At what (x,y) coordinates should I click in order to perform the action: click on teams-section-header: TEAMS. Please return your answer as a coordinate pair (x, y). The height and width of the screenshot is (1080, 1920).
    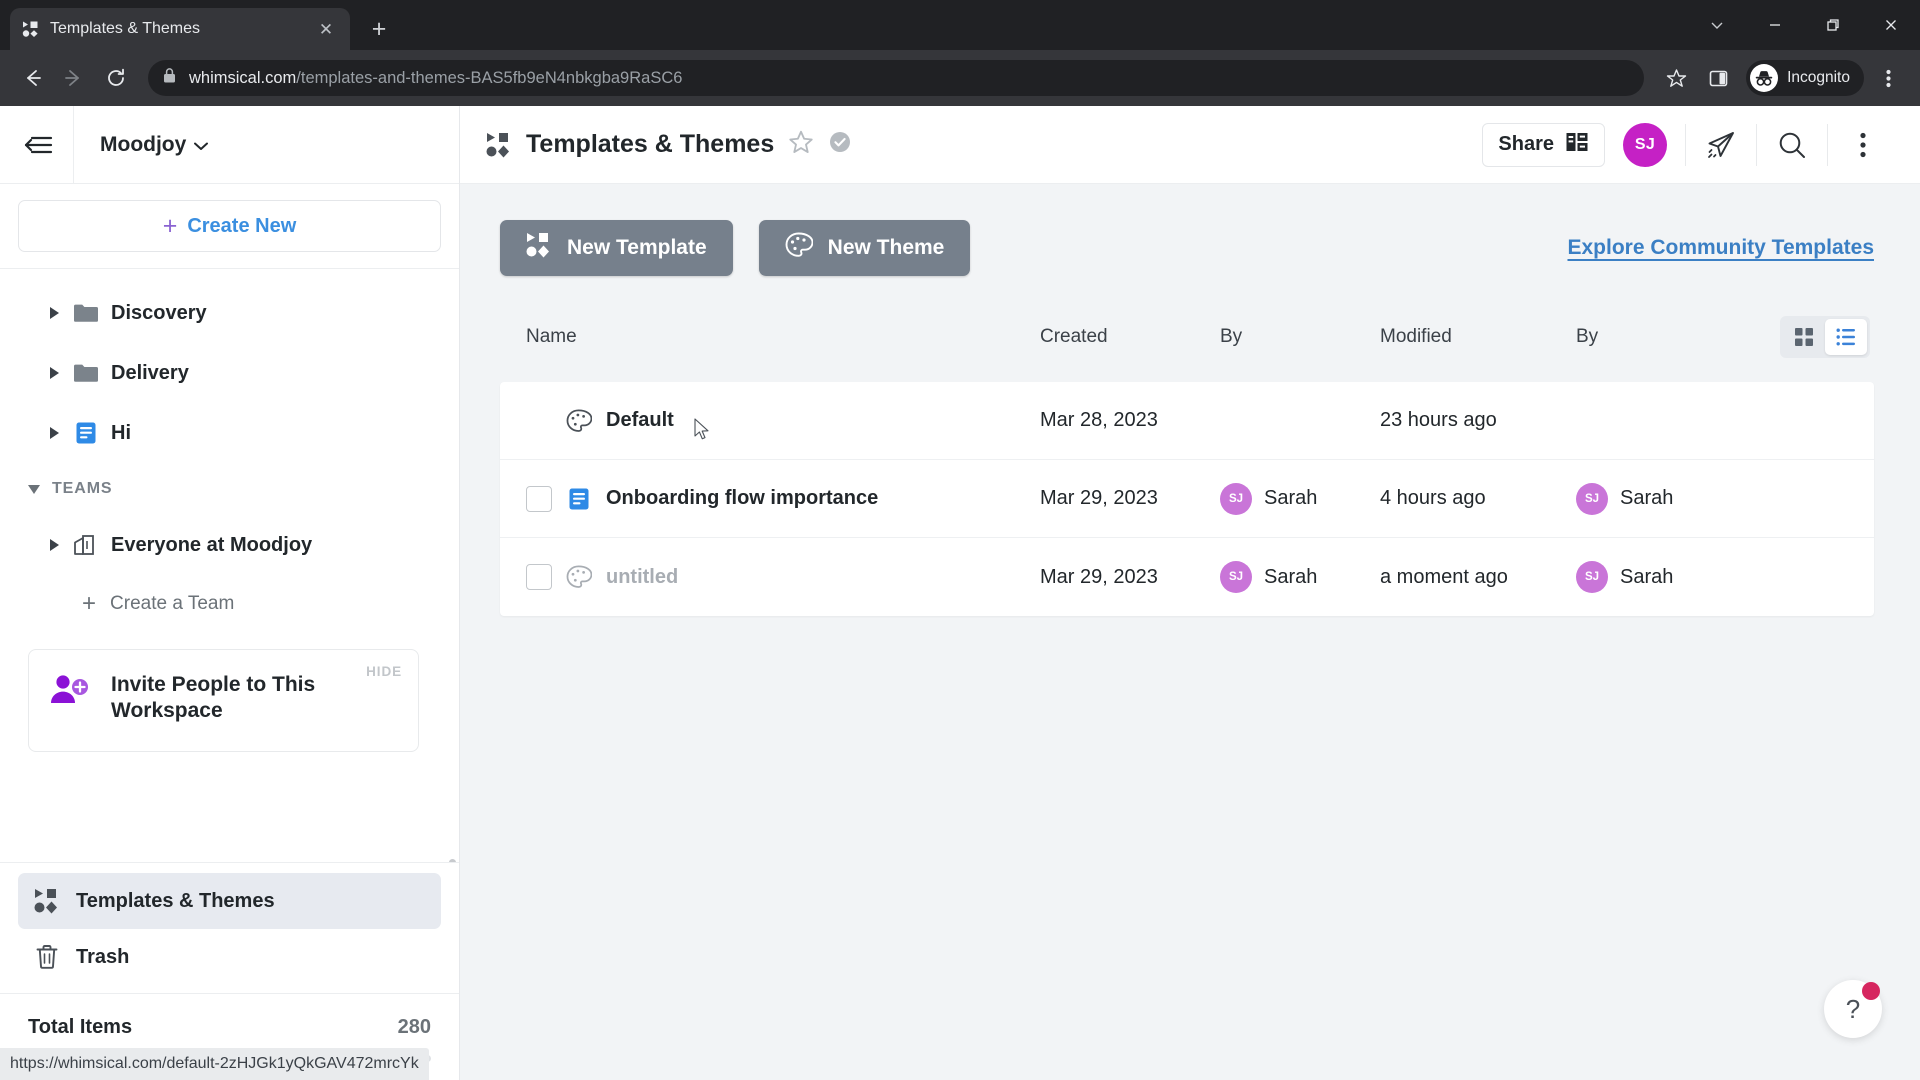
    Looking at the image, I should click on (229, 489).